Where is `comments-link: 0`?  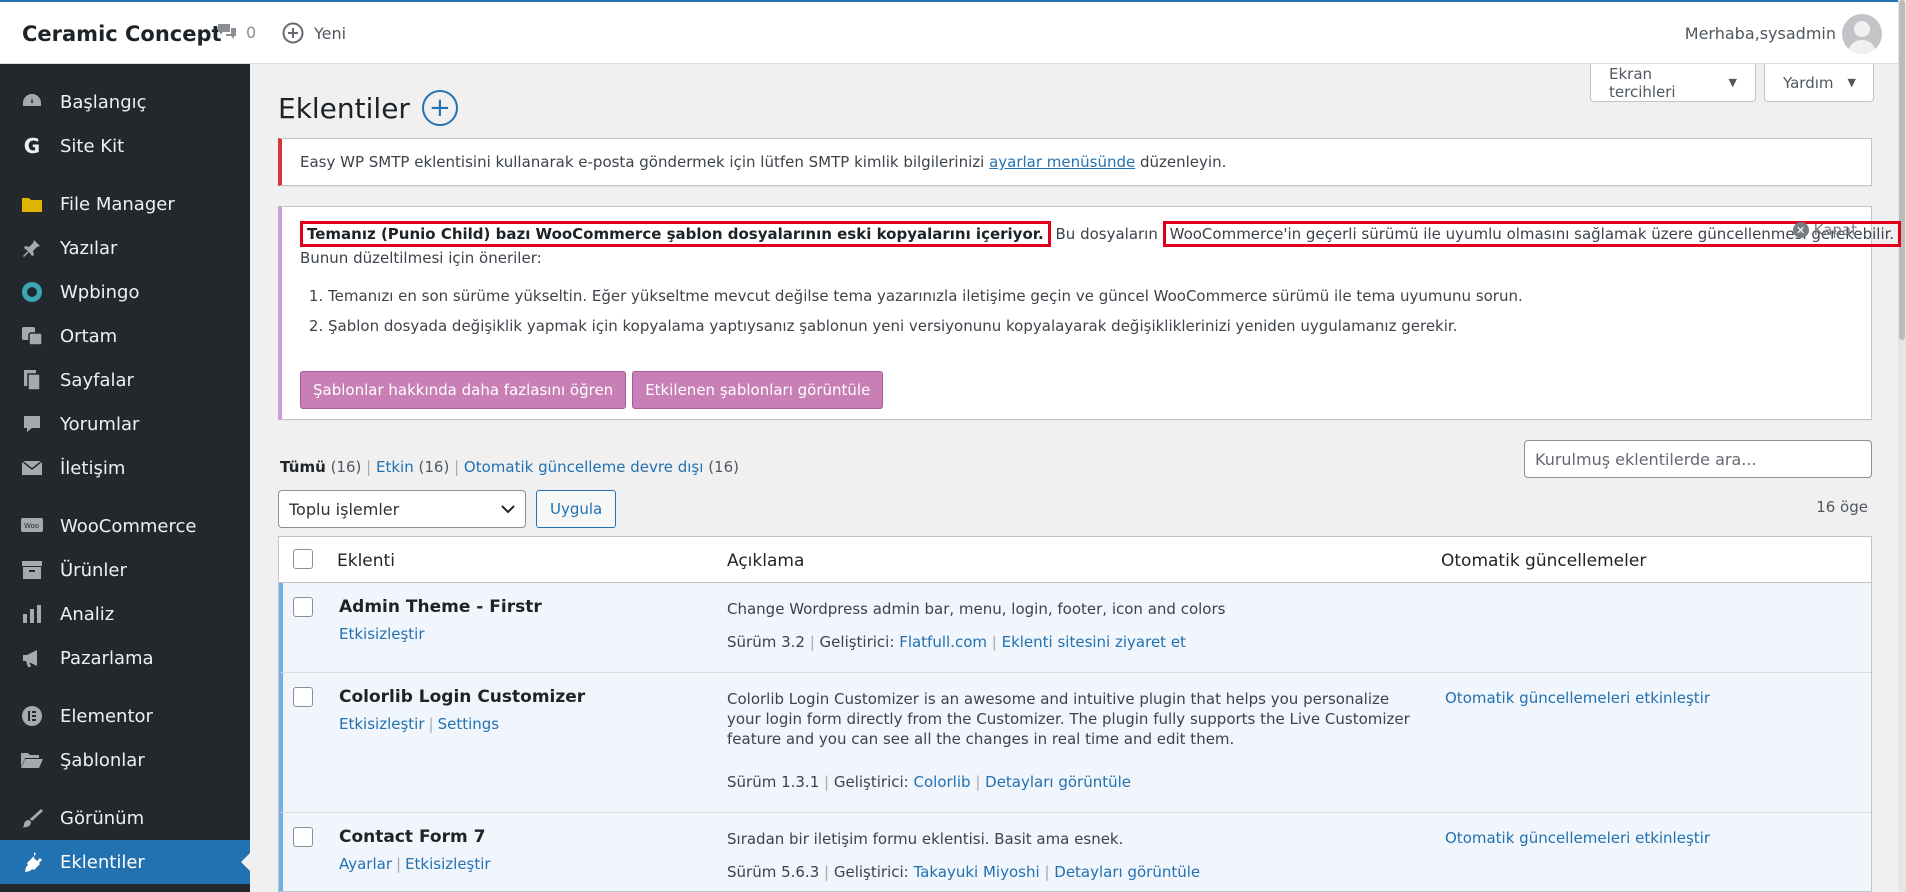 comments-link: 0 is located at coordinates (236, 32).